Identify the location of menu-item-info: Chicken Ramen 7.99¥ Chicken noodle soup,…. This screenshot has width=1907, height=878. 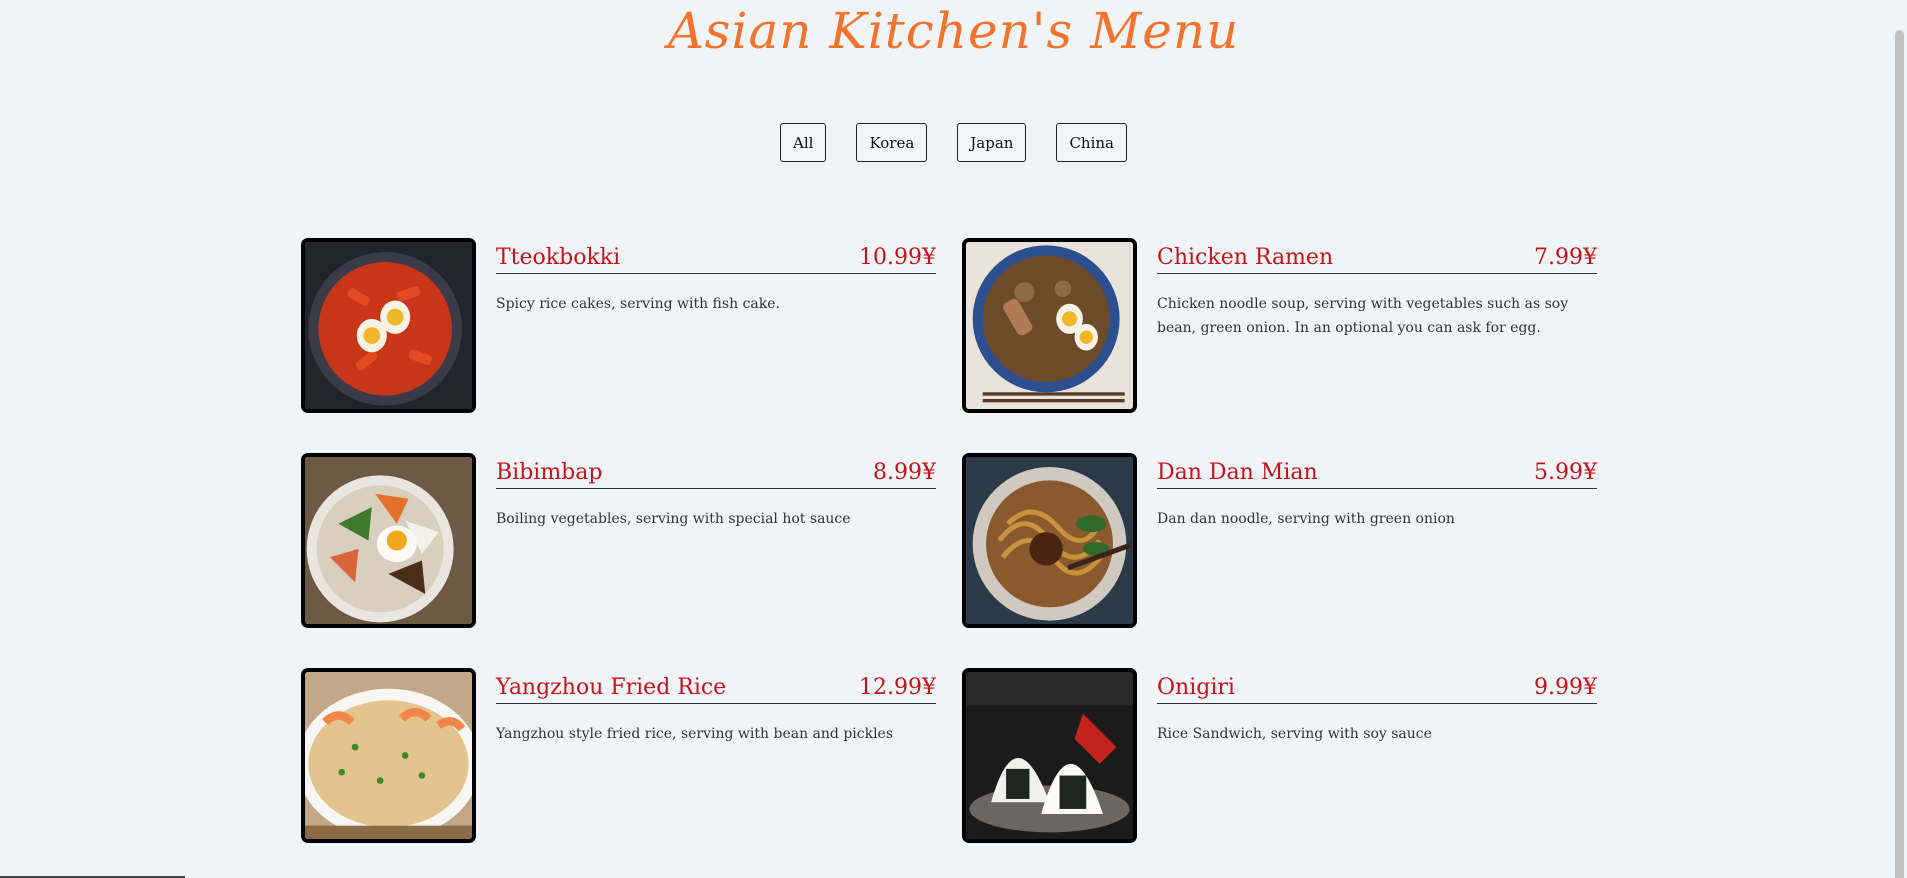
(1377, 325).